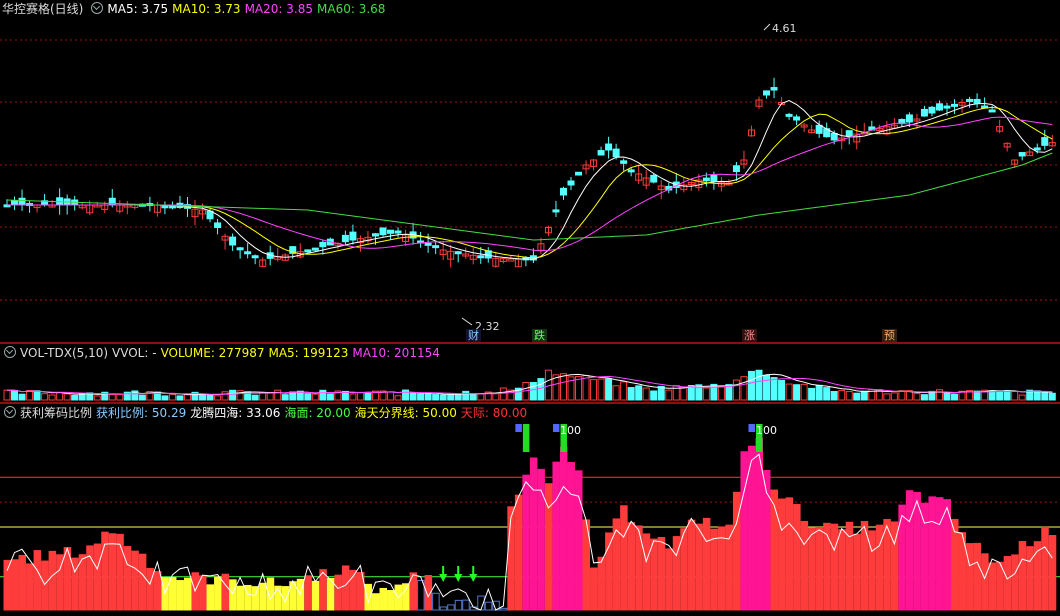 The image size is (1060, 616). What do you see at coordinates (766, 430) in the screenshot?
I see `hundred-label-2: 100` at bounding box center [766, 430].